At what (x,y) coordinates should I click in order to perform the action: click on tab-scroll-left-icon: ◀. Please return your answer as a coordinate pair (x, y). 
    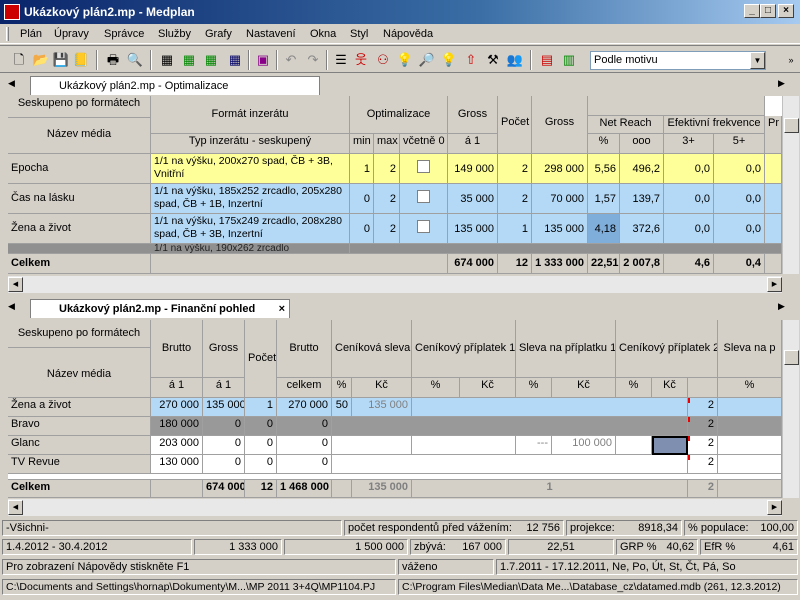
    Looking at the image, I should click on (11, 306).